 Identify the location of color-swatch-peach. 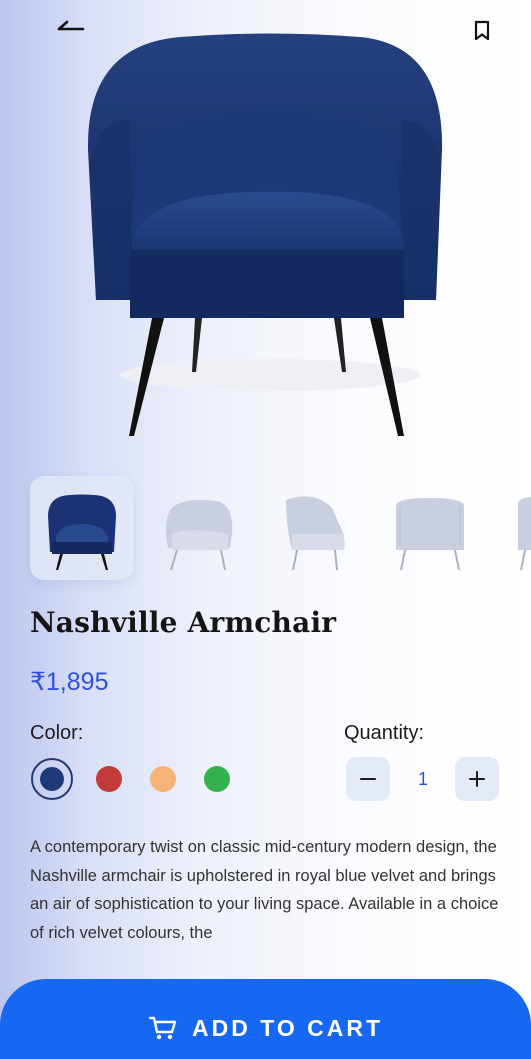
(163, 779).